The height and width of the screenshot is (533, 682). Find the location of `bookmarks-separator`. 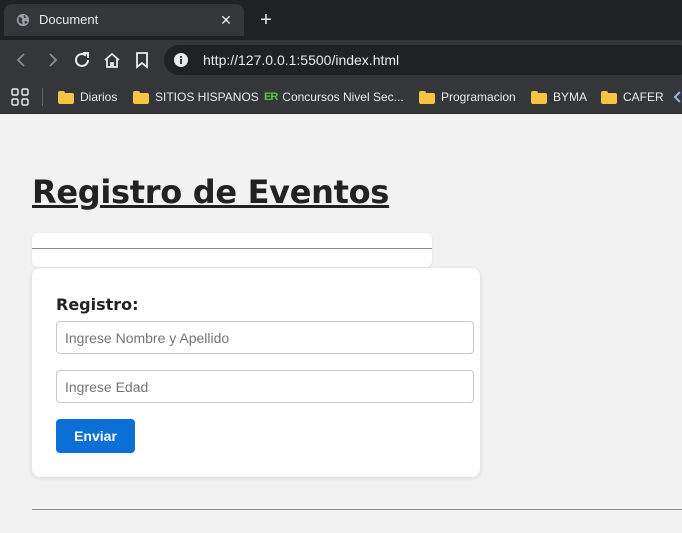

bookmarks-separator is located at coordinates (42, 97).